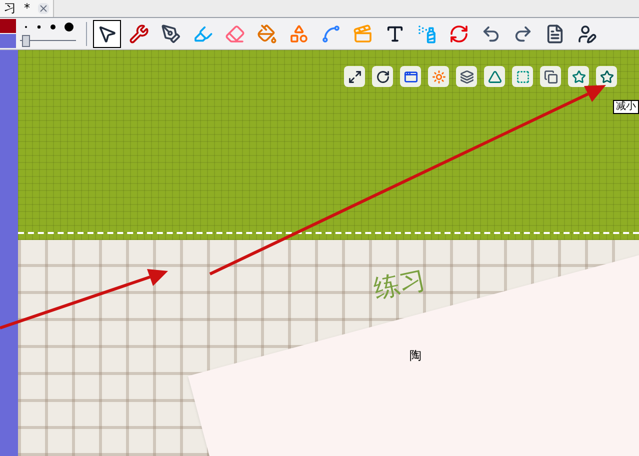 The width and height of the screenshot is (639, 456). What do you see at coordinates (626, 107) in the screenshot?
I see `tooltip: 减小` at bounding box center [626, 107].